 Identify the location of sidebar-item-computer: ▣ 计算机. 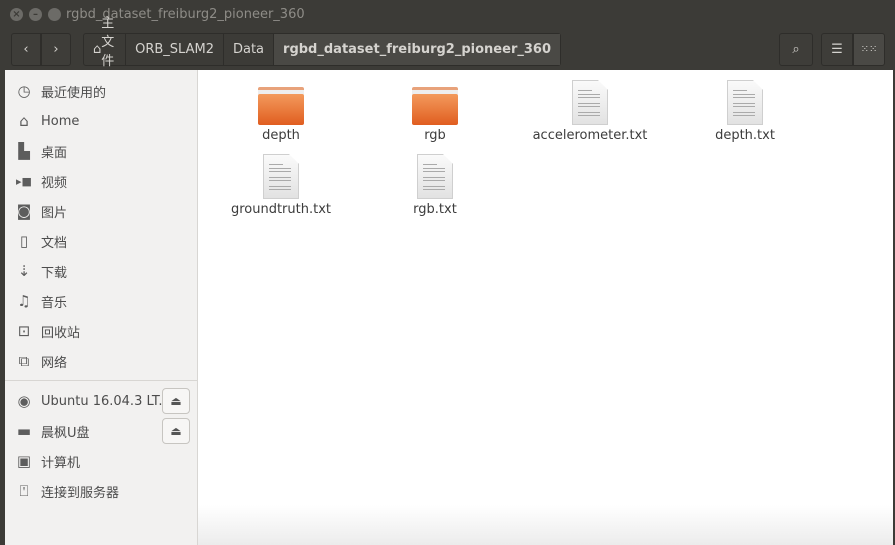
(101, 461).